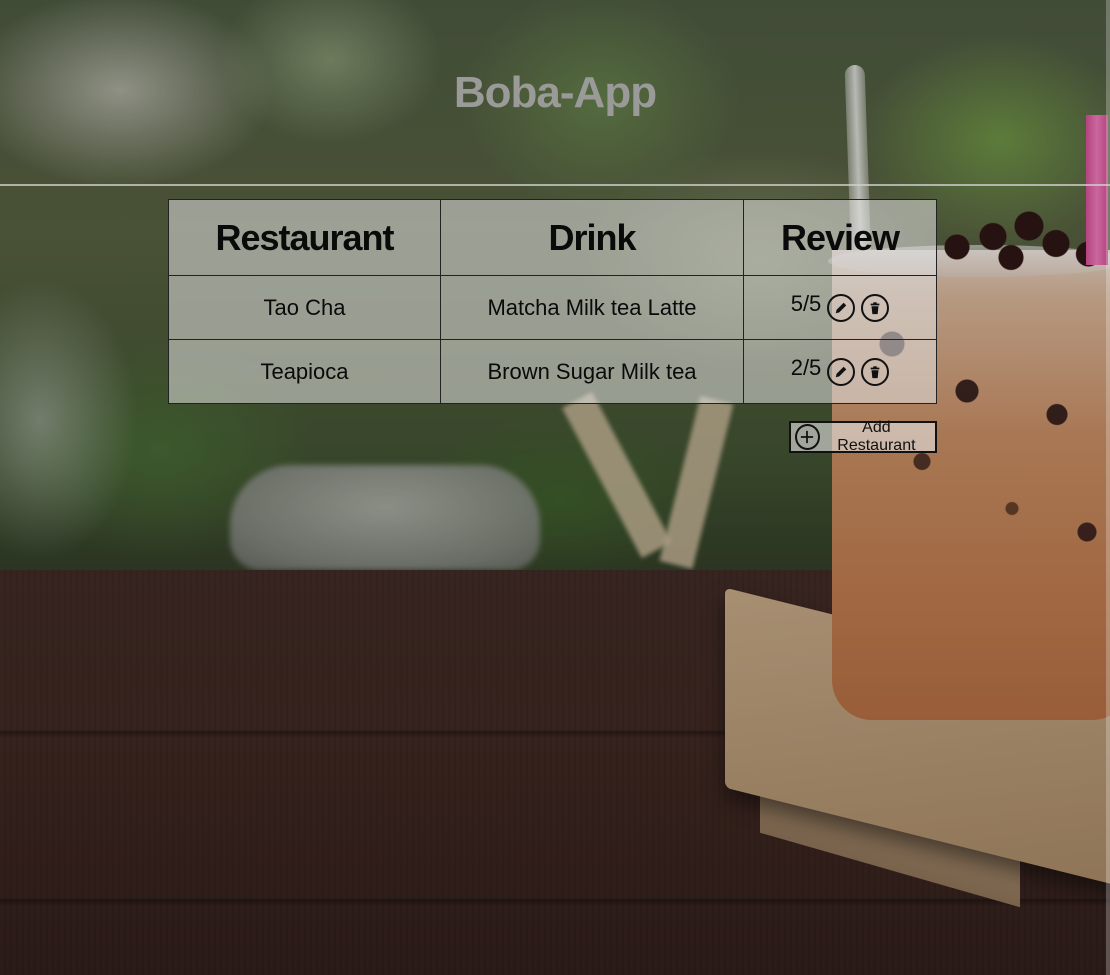  I want to click on cell-review: 5/5, so click(840, 307).